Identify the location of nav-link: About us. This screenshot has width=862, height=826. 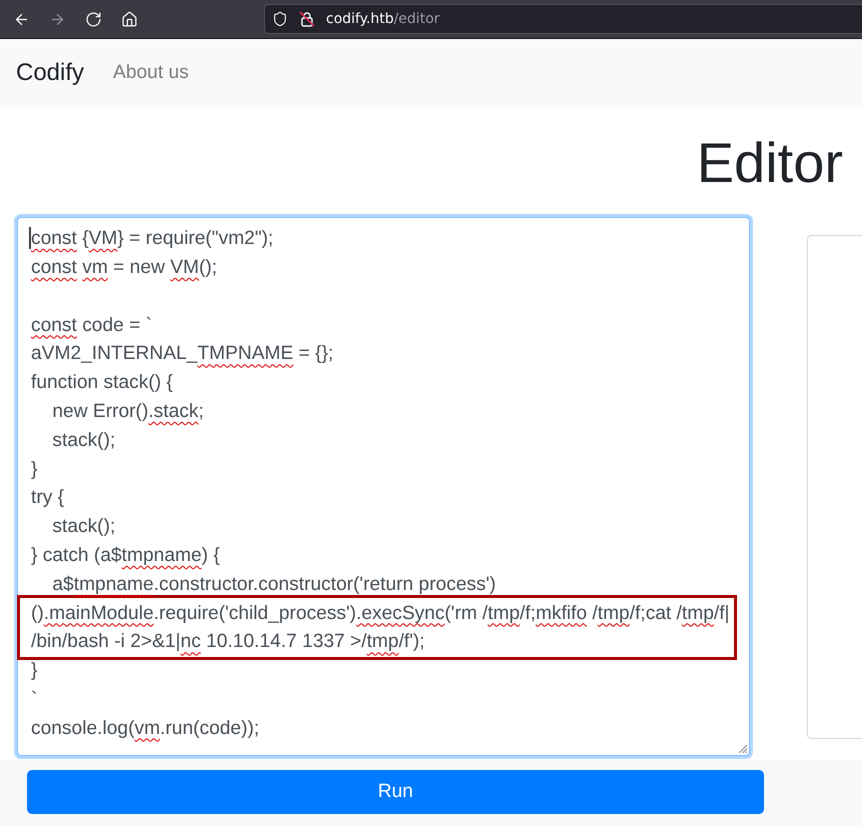
(151, 73).